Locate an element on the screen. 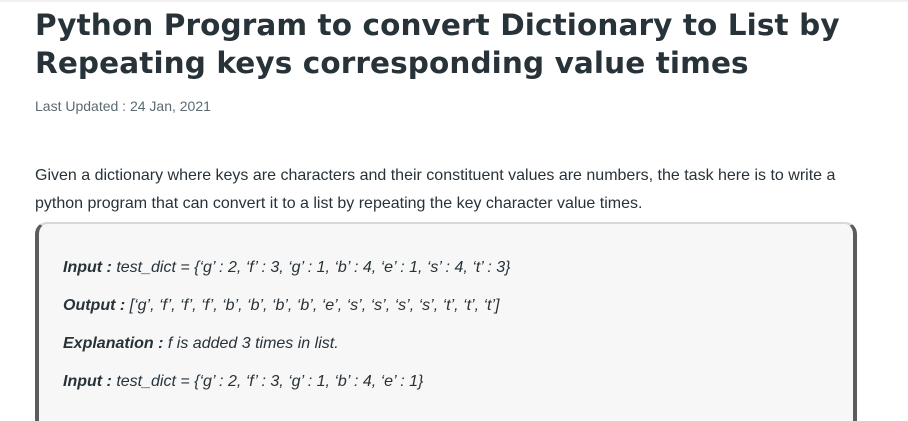 This screenshot has width=908, height=421. example-value: f is added 3 times in list. is located at coordinates (251, 343).